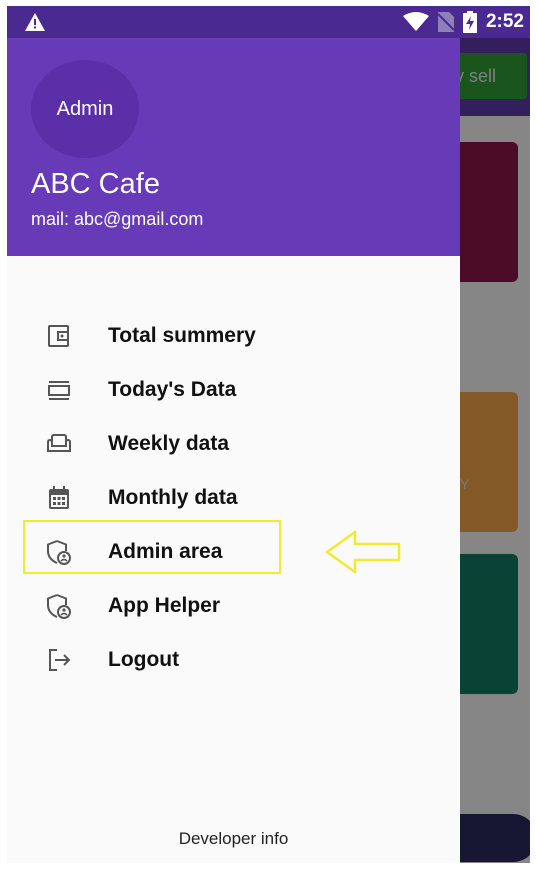 Image resolution: width=537 pixels, height=869 pixels. Describe the element at coordinates (144, 659) in the screenshot. I see `menu-item-label: Logout` at that location.